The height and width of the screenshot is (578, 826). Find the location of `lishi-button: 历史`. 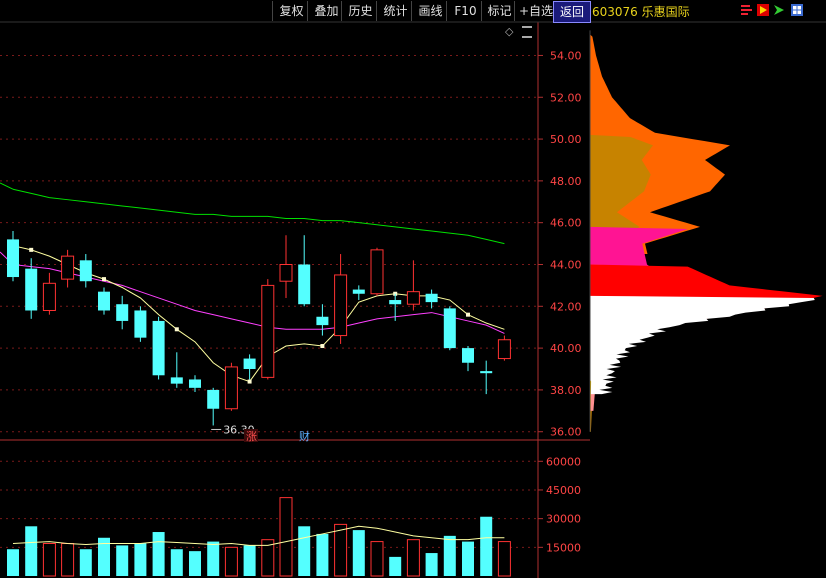

lishi-button: 历史 is located at coordinates (360, 11).